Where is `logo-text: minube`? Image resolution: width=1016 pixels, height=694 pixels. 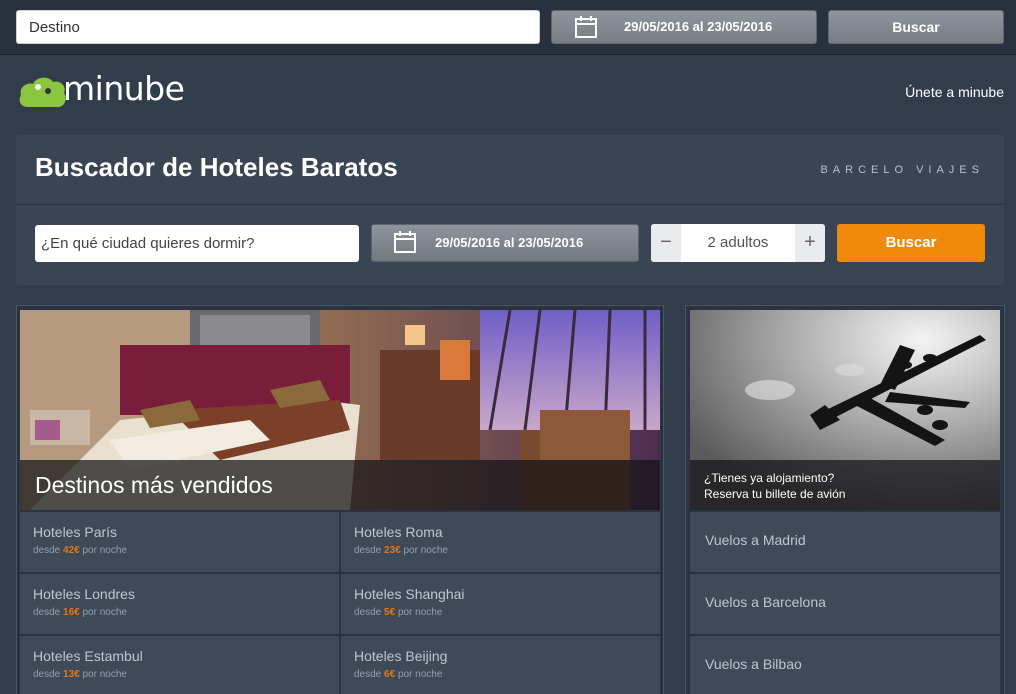 logo-text: minube is located at coordinates (124, 88).